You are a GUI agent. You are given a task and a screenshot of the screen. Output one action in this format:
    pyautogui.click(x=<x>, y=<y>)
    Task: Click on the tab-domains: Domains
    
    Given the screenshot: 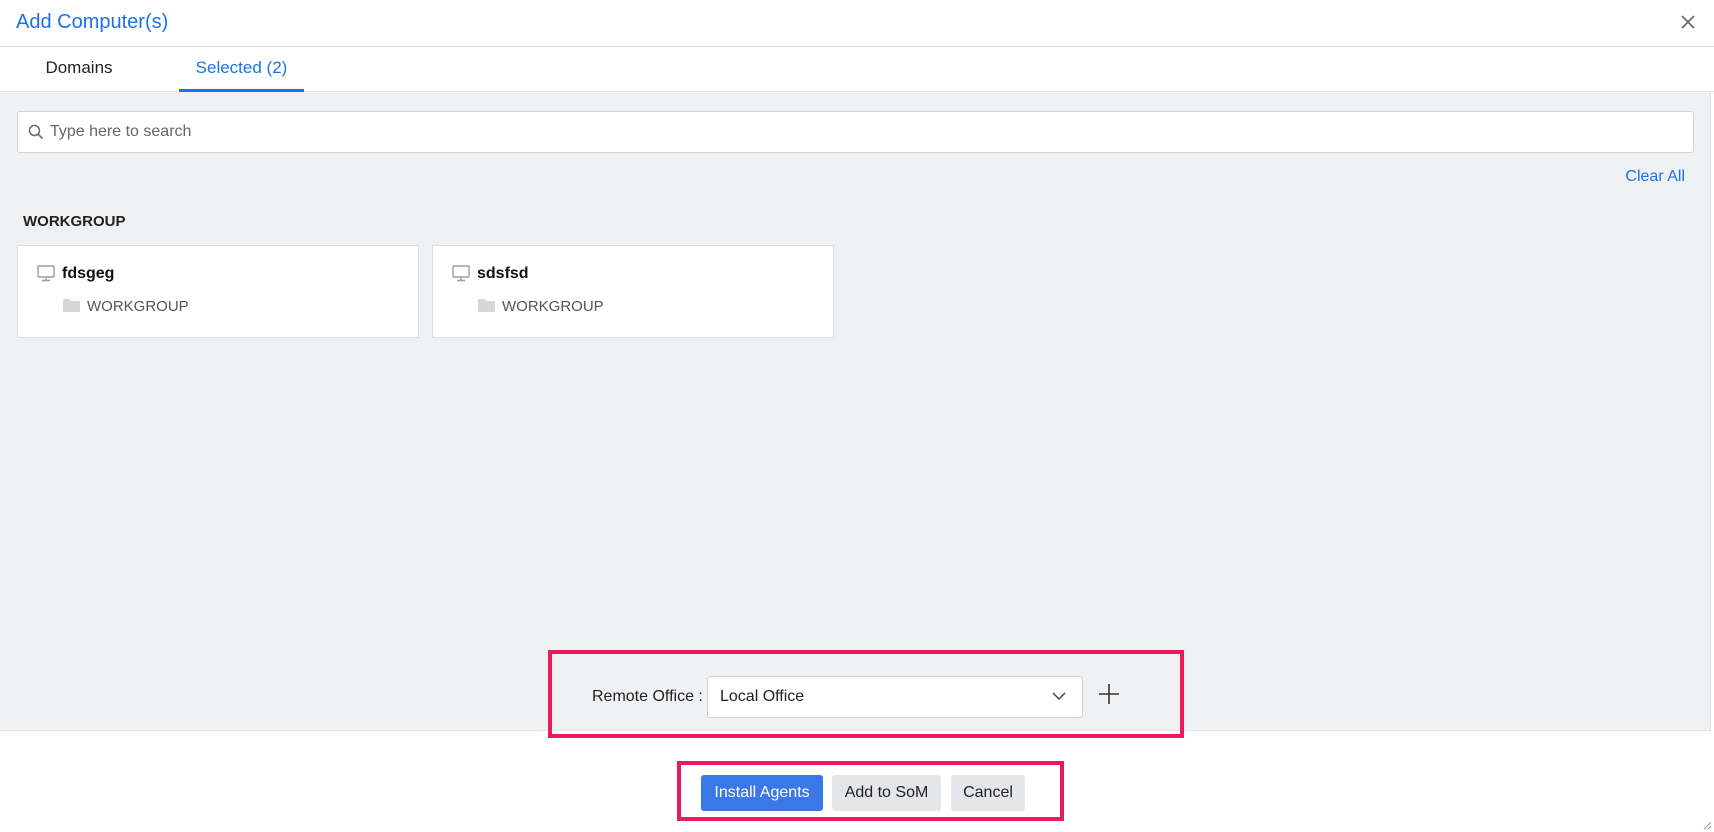 What is the action you would take?
    pyautogui.click(x=79, y=69)
    